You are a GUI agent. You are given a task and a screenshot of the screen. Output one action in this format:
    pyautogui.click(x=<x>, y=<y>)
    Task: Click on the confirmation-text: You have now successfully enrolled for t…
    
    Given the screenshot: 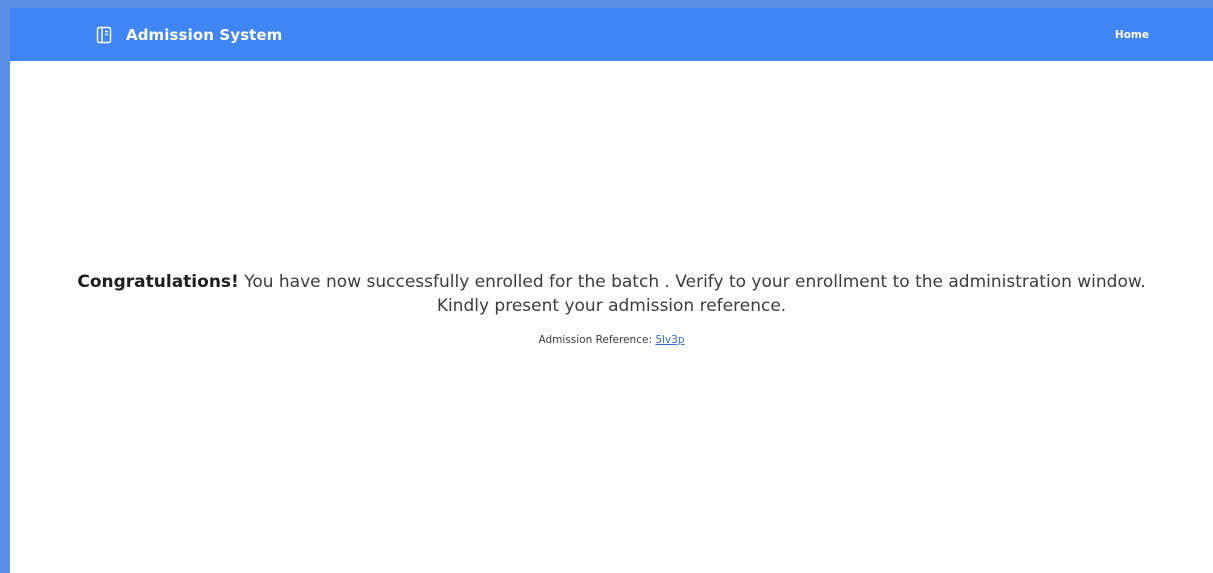 What is the action you would take?
    pyautogui.click(x=692, y=294)
    